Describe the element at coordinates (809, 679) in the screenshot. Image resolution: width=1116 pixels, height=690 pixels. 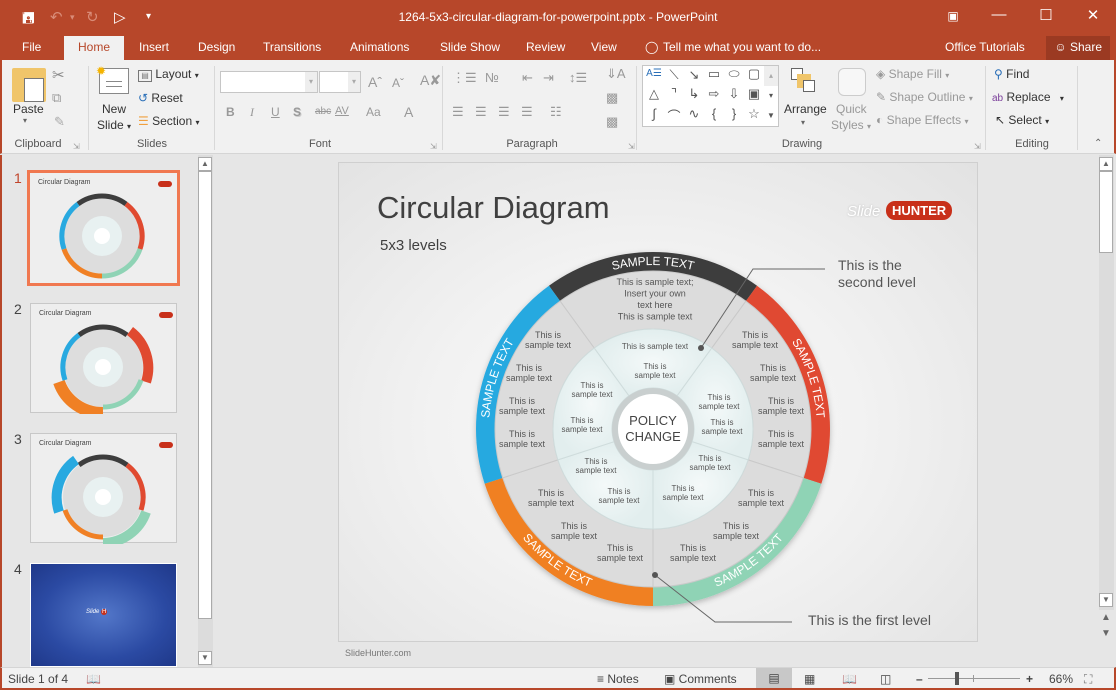
I see `slide-sorter-button: ▦` at that location.